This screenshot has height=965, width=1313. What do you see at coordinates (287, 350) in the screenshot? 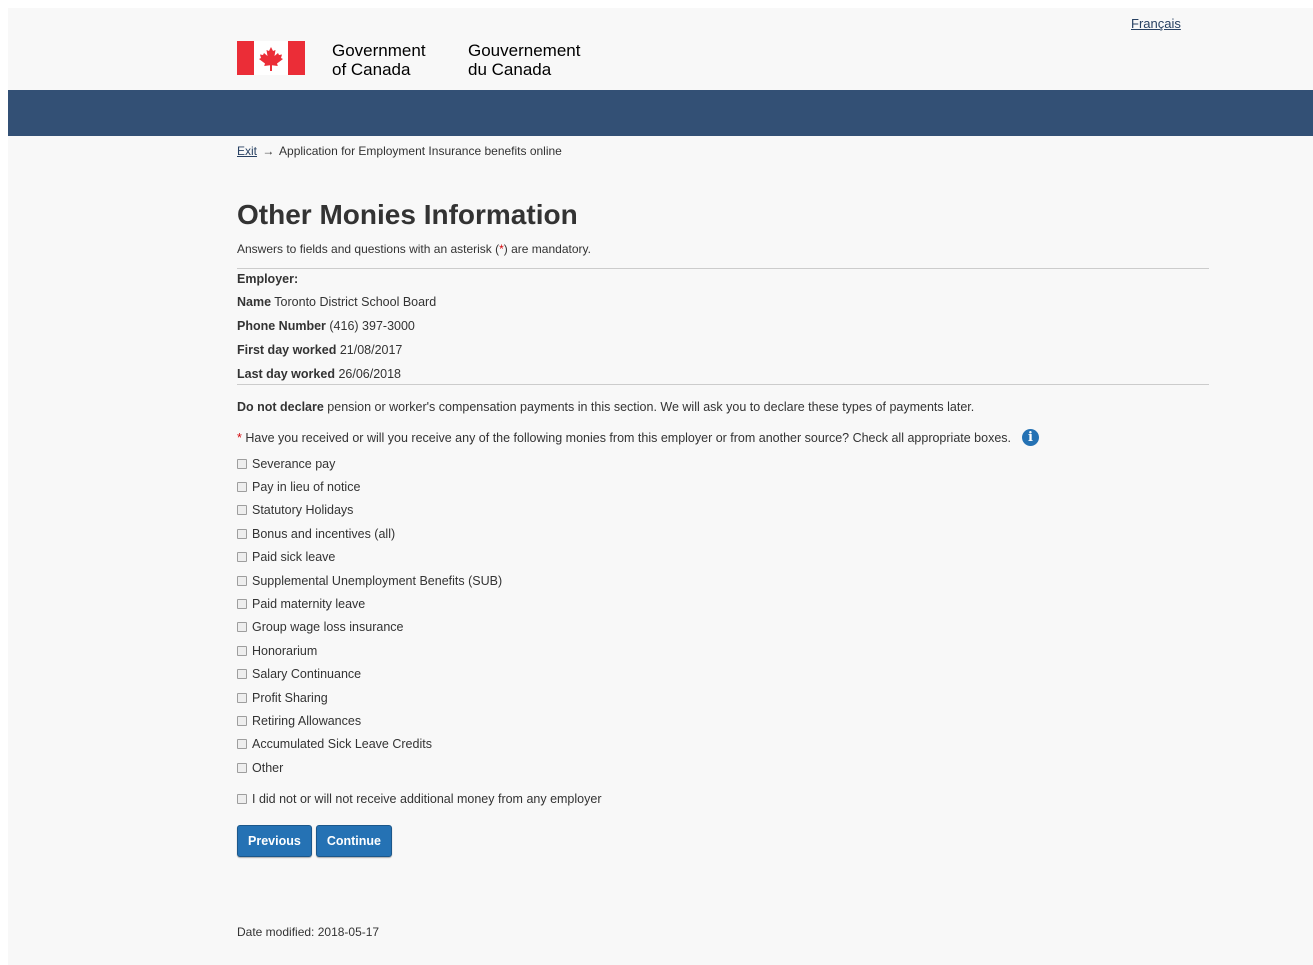
I see `first-day-label: First day worked` at bounding box center [287, 350].